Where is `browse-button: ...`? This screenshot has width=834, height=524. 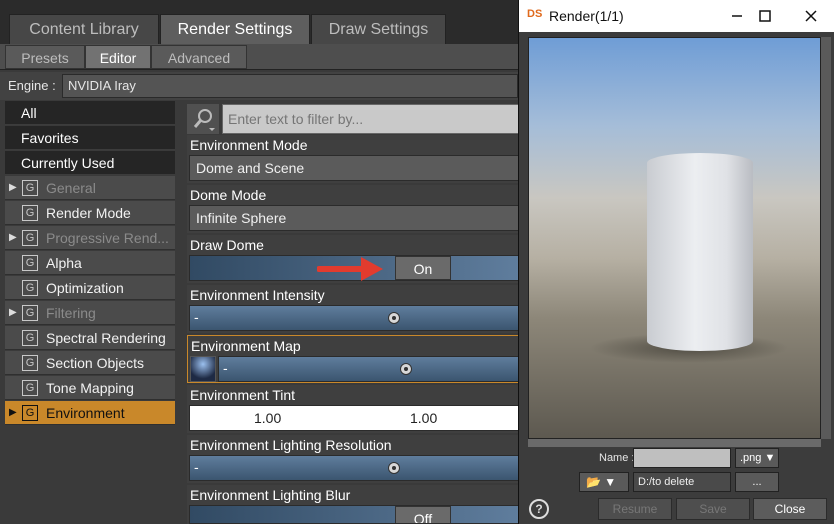 browse-button: ... is located at coordinates (757, 482).